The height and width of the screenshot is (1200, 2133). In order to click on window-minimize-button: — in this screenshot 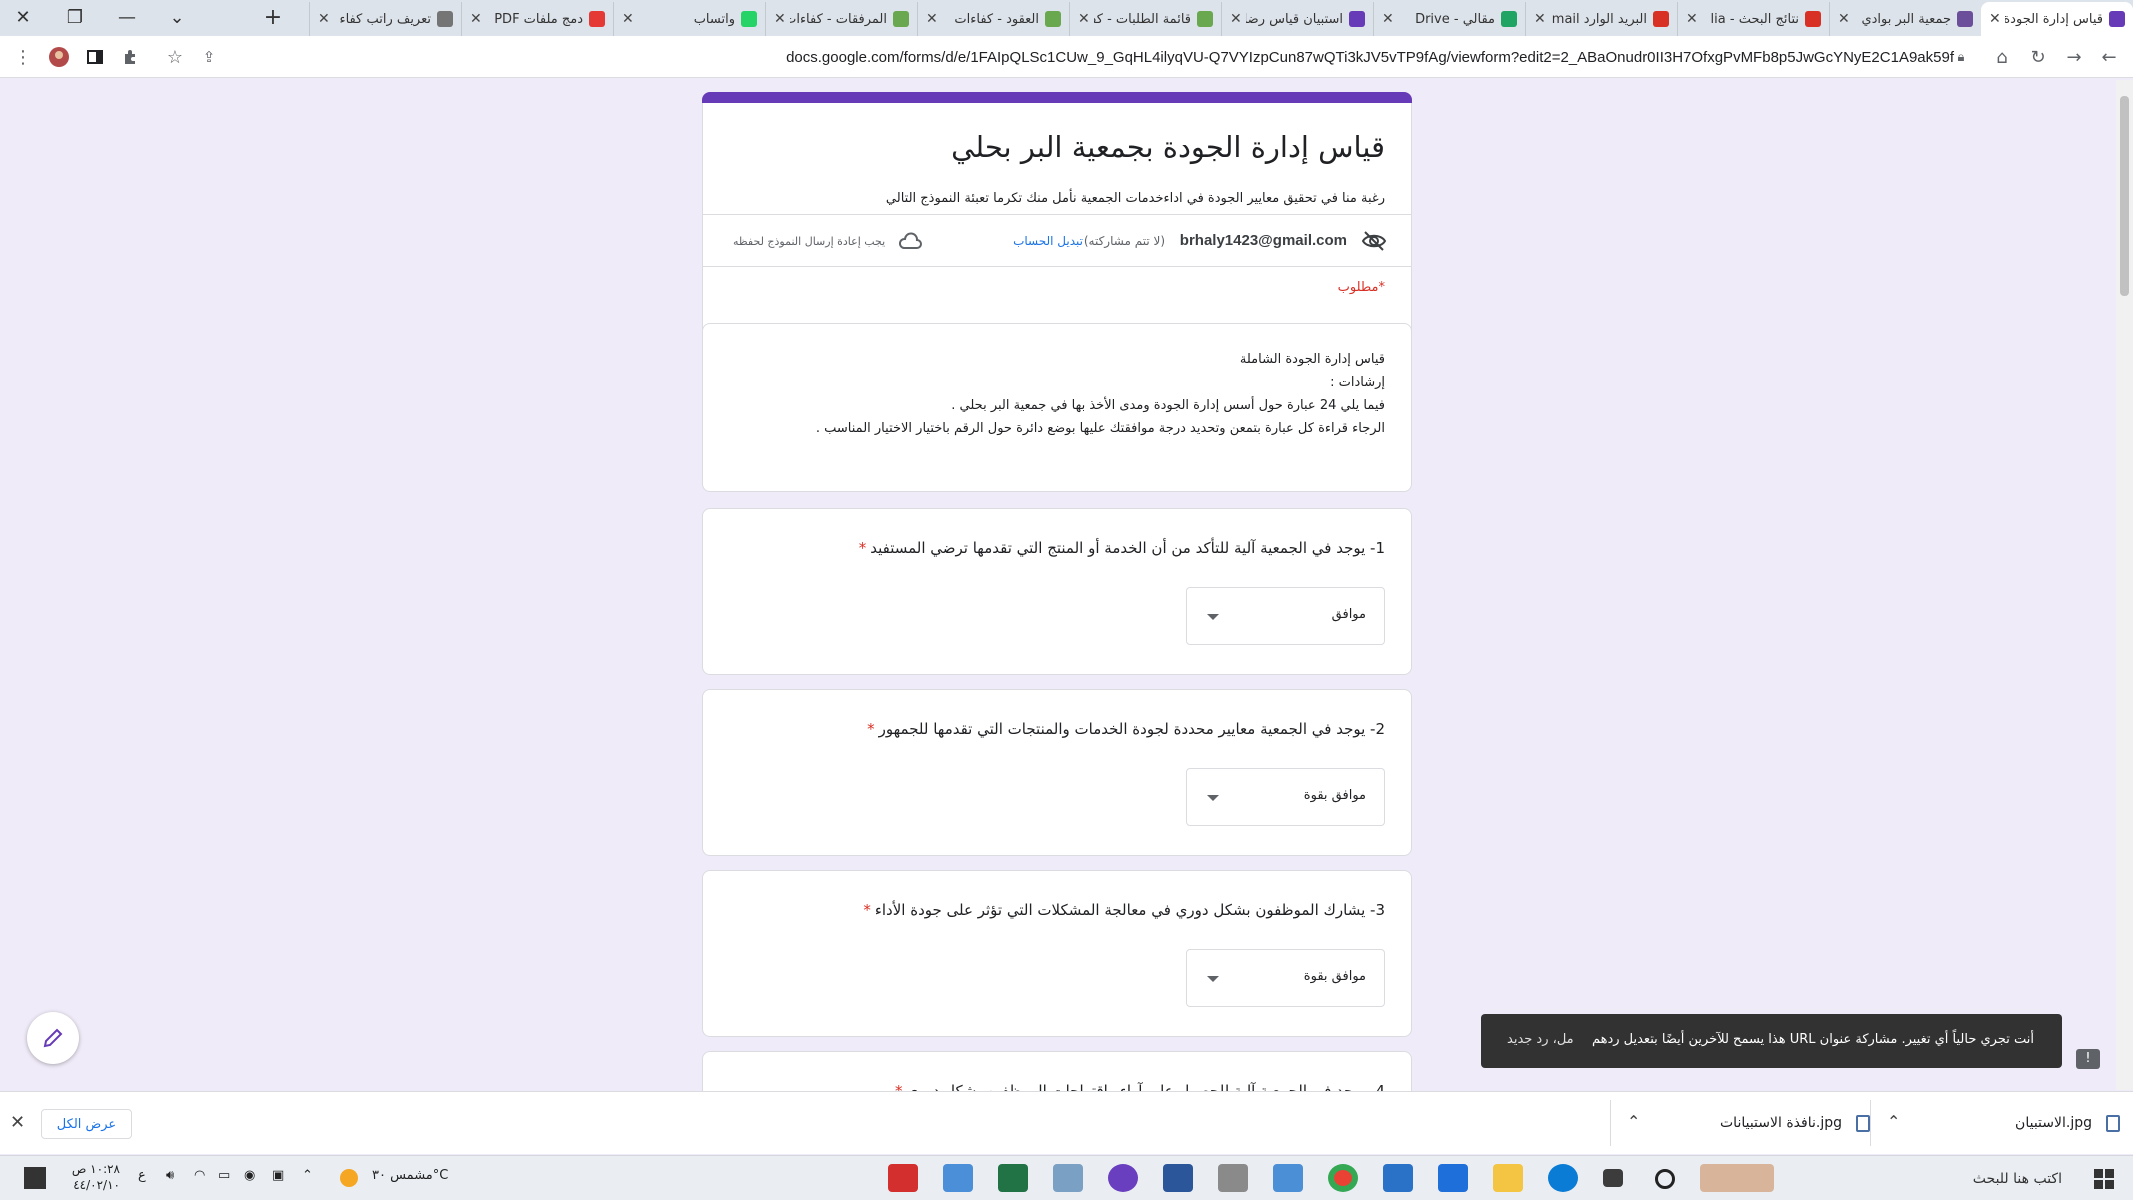, I will do `click(127, 17)`.